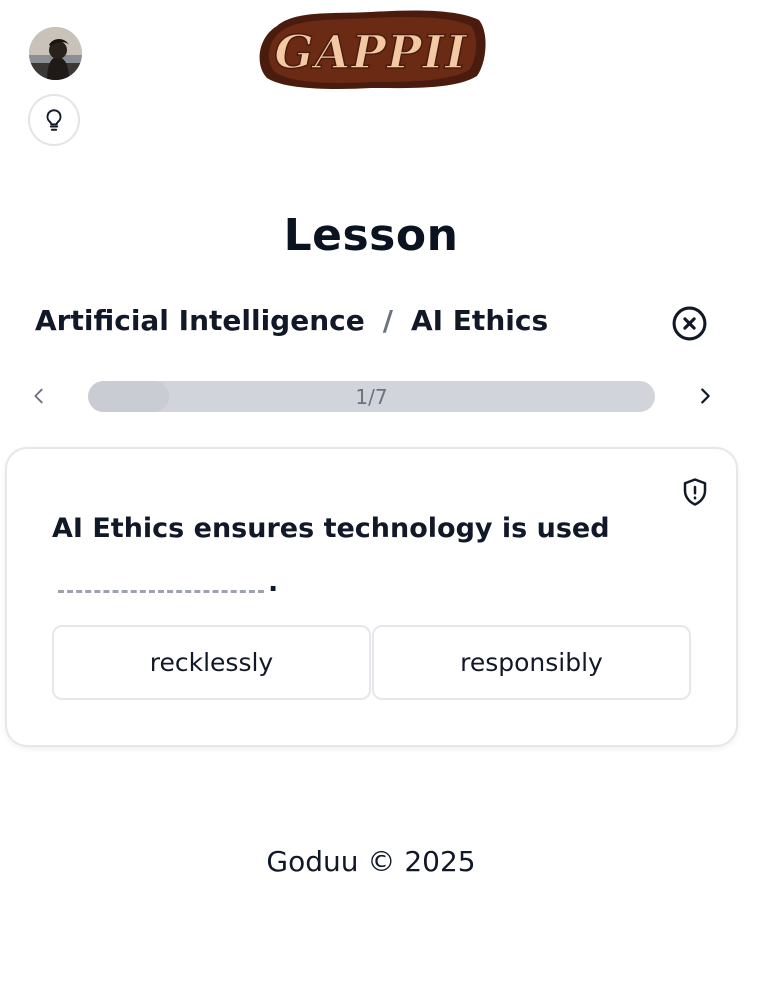 This screenshot has height=992, width=764. I want to click on lightbulb-icon, so click(54, 120).